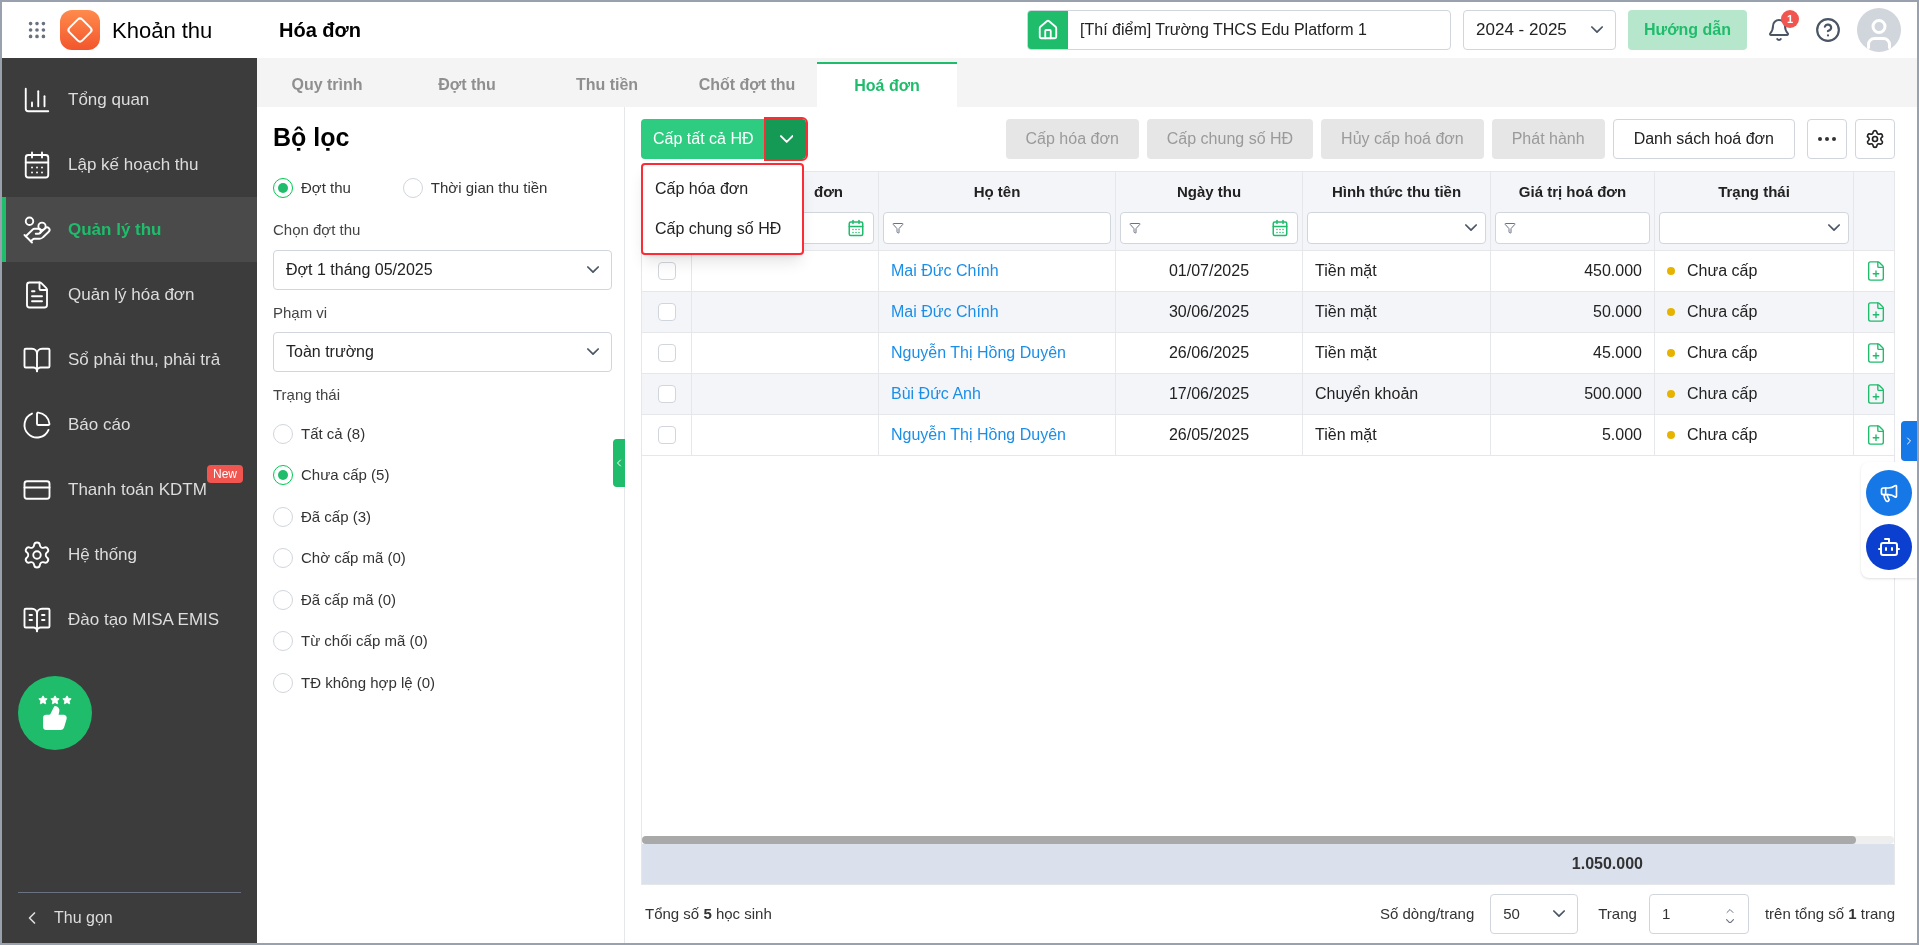 Image resolution: width=1919 pixels, height=945 pixels. Describe the element at coordinates (1209, 271) in the screenshot. I see `table-cell-text: 01/07/2025` at that location.